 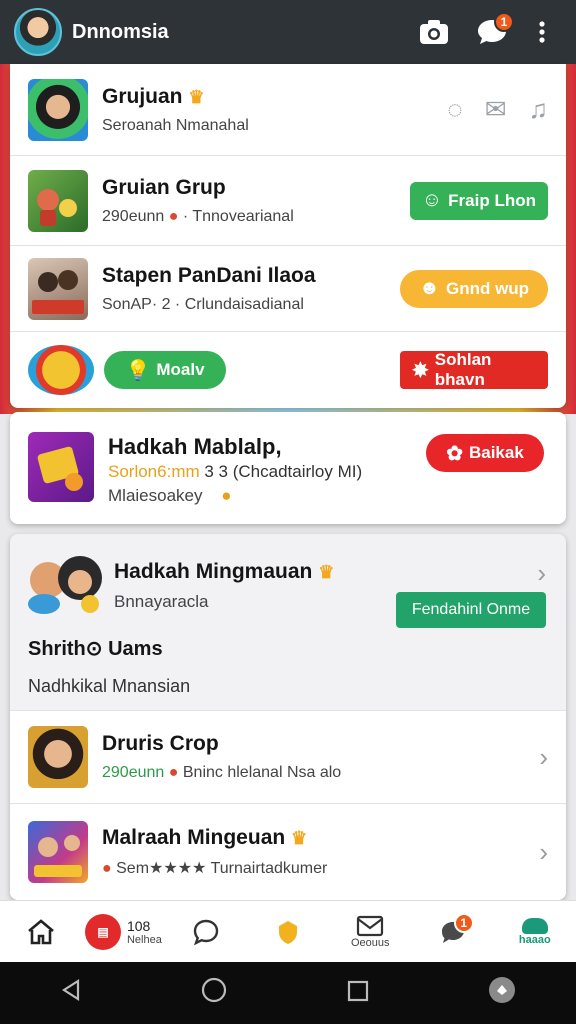 I want to click on mail-icon, so click(x=370, y=925).